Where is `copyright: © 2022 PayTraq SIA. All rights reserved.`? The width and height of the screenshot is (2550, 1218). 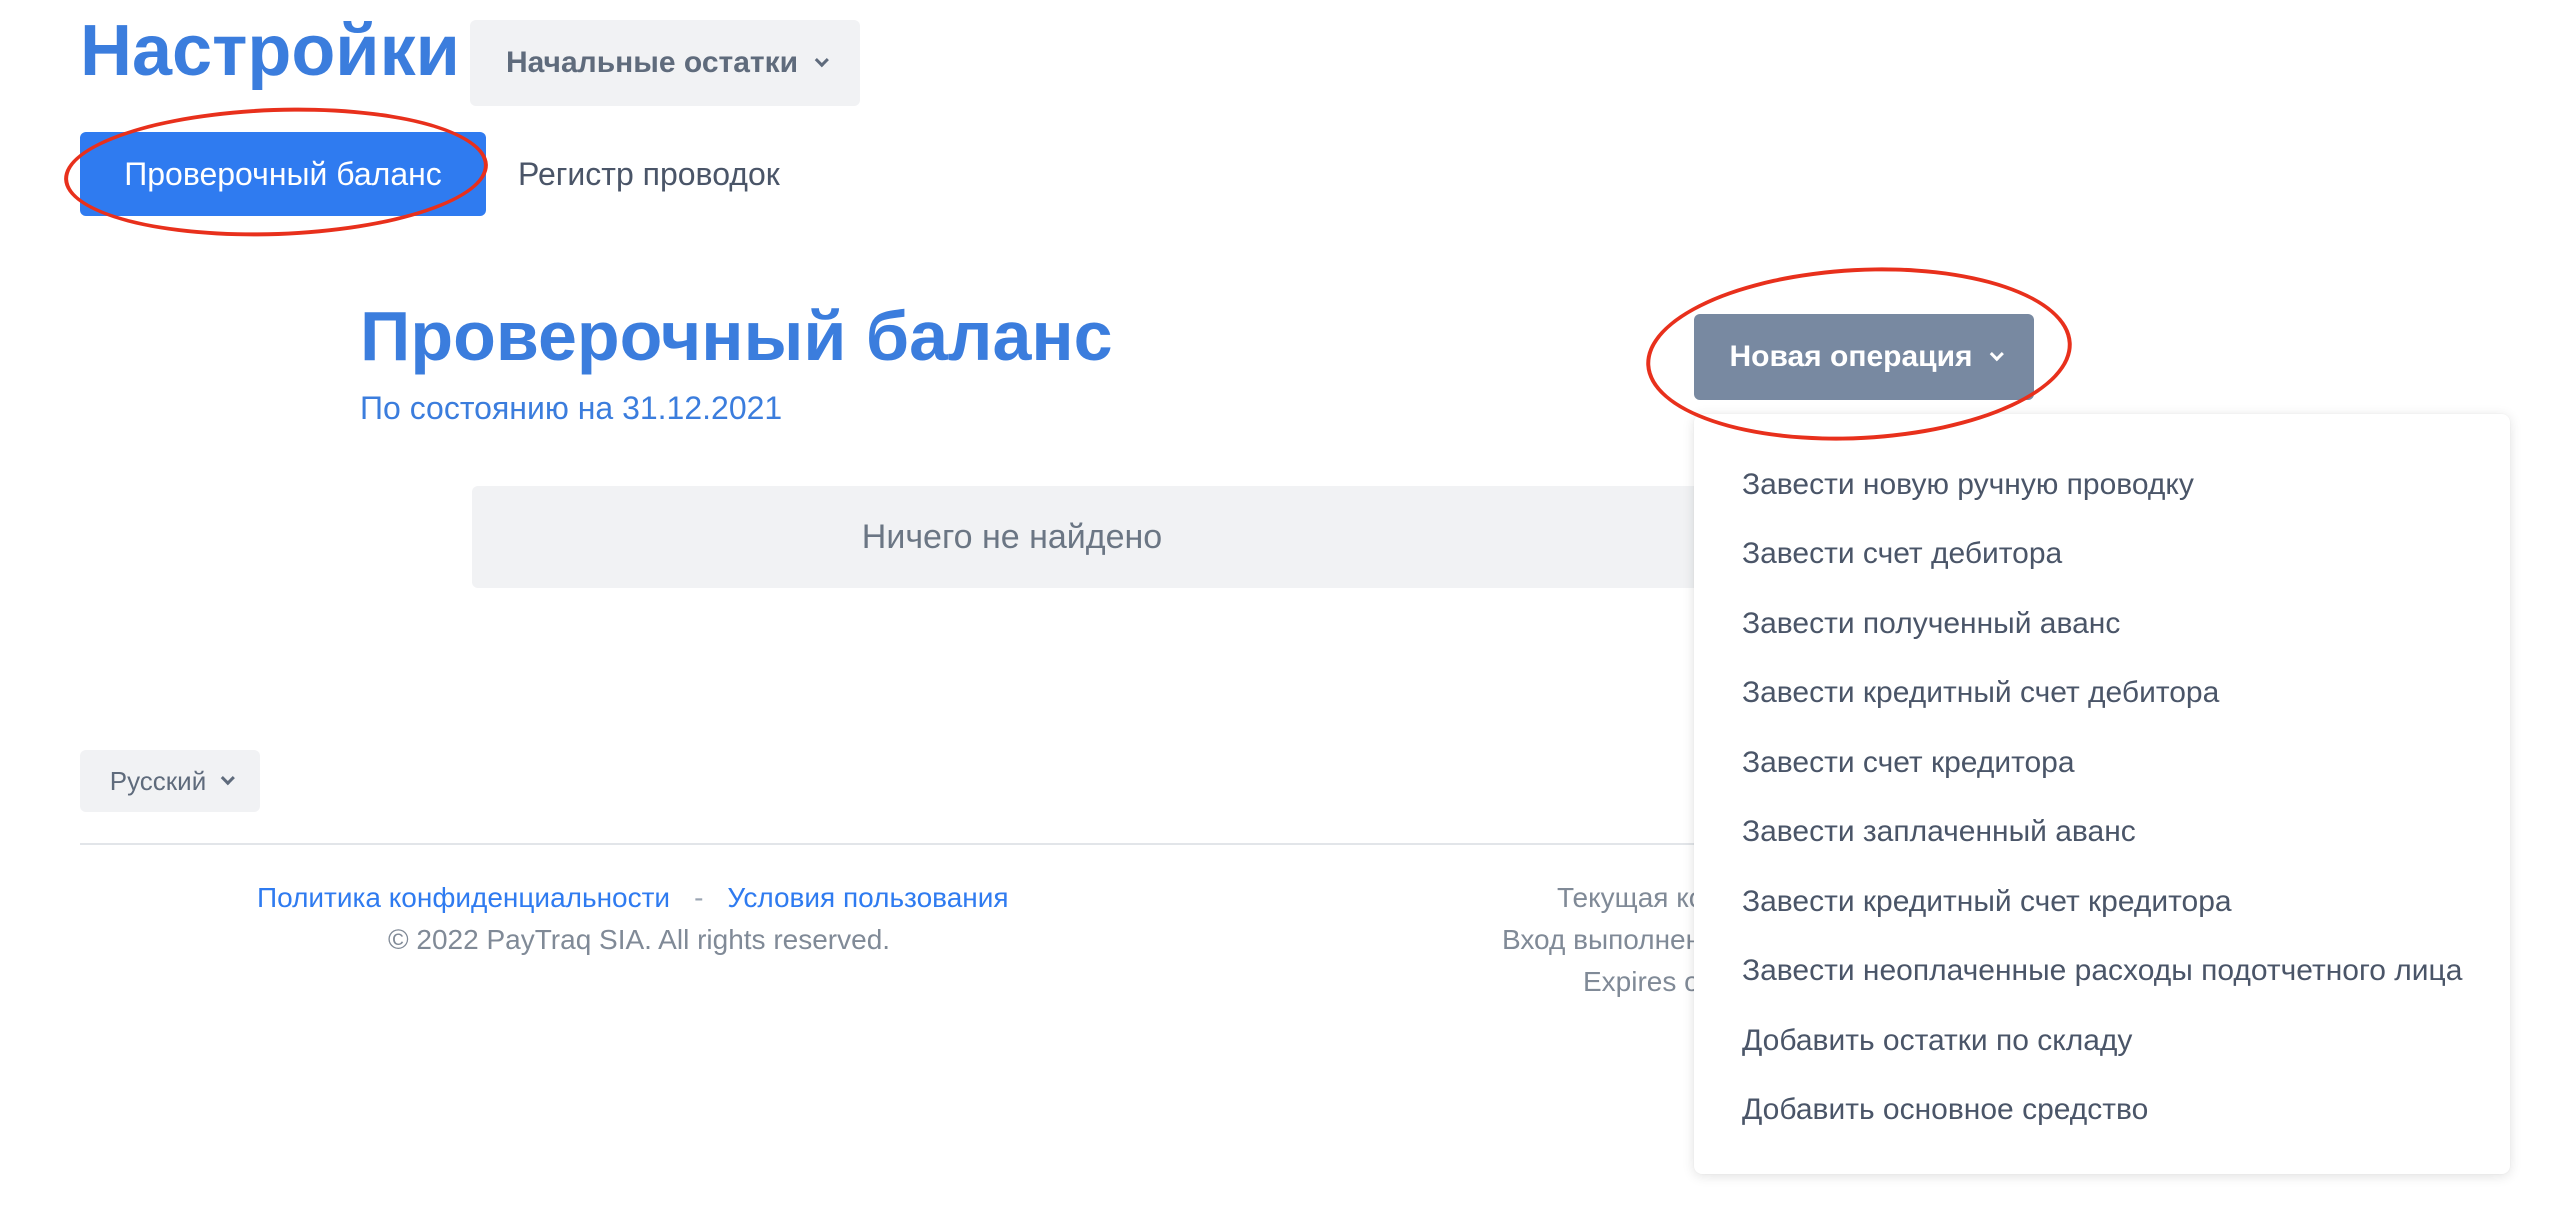 copyright: © 2022 PayTraq SIA. All rights reserved. is located at coordinates (639, 939).